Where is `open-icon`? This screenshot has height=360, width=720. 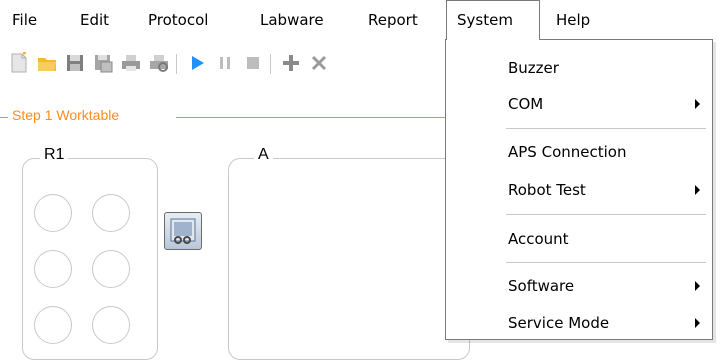 open-icon is located at coordinates (47, 63).